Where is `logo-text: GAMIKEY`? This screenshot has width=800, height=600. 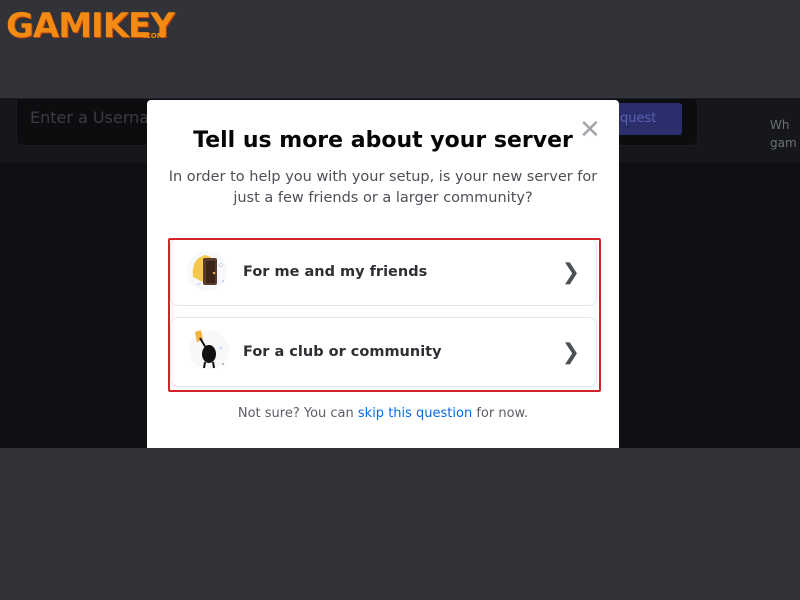
logo-text: GAMIKEY is located at coordinates (90, 26).